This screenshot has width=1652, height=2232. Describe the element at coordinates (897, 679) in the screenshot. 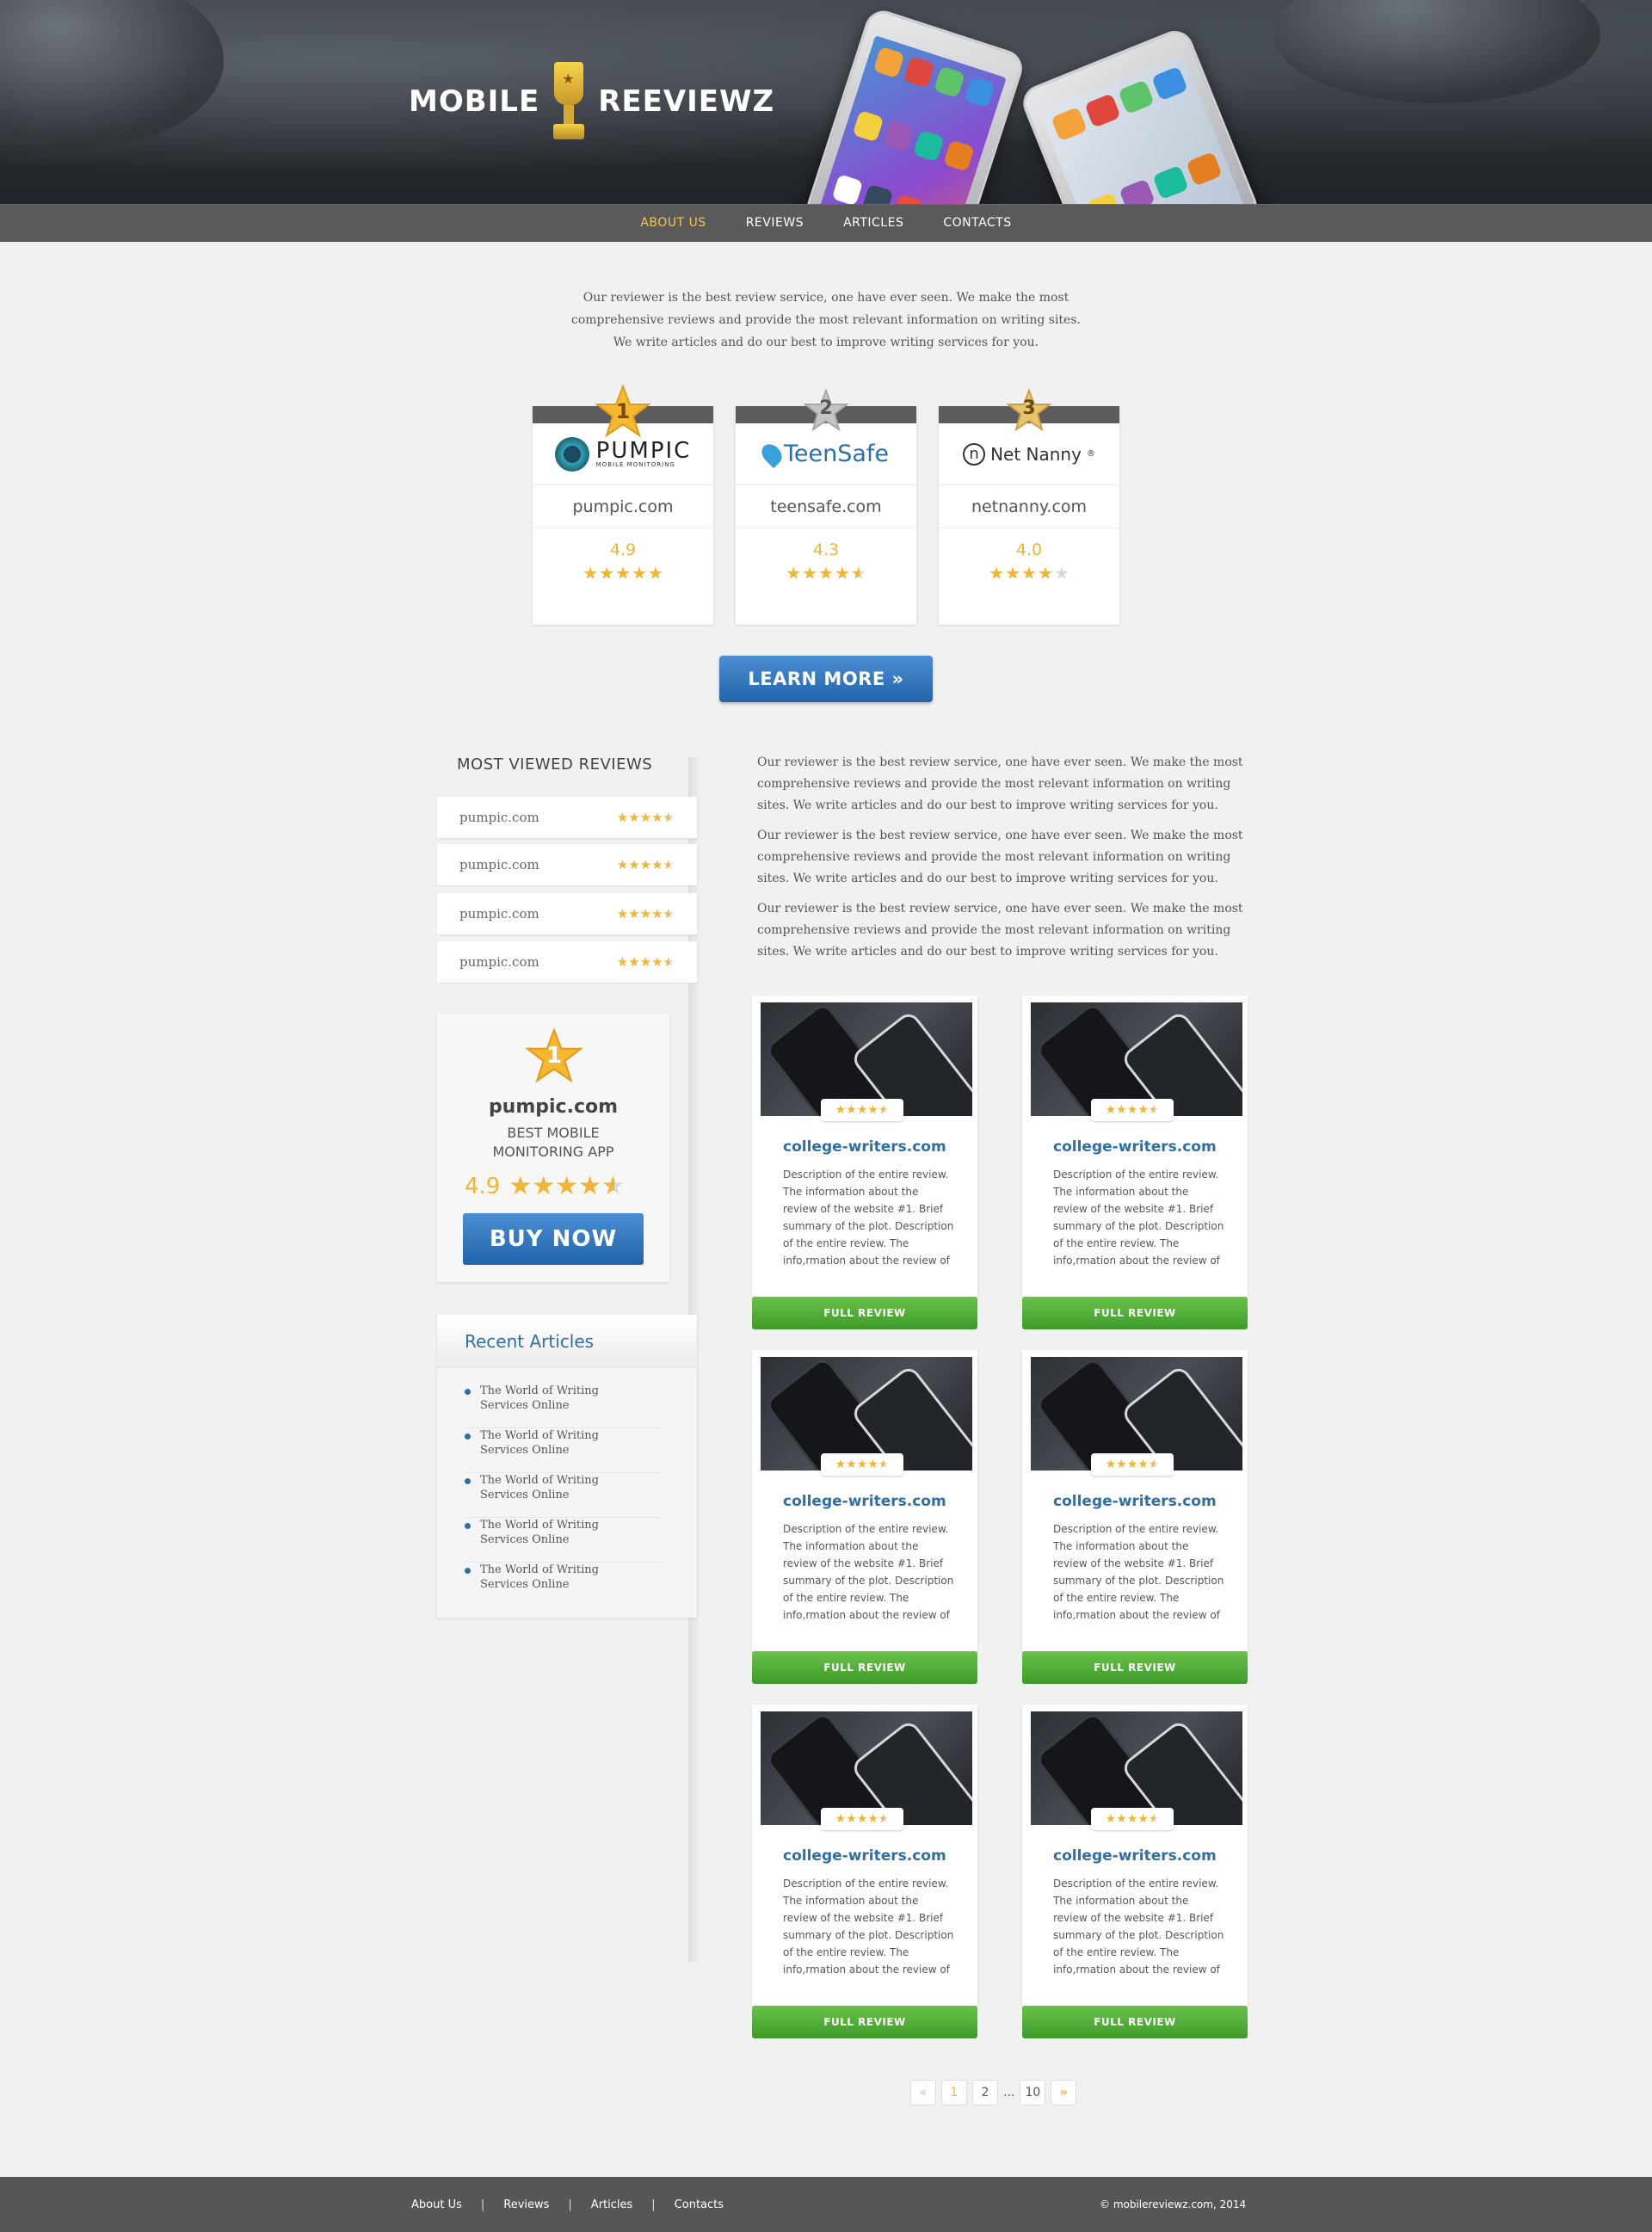

I see `double-chevron-right-icon: »` at that location.